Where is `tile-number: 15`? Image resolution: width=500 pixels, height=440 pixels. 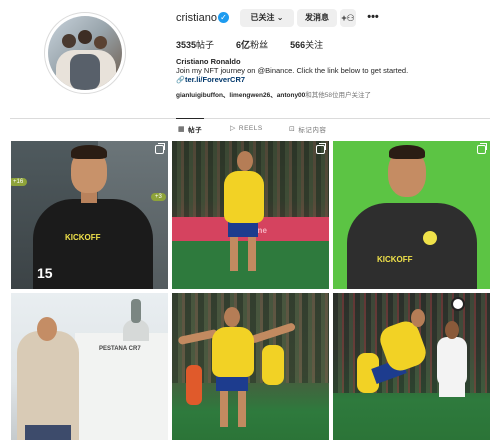
tile-number: 15 is located at coordinates (45, 273).